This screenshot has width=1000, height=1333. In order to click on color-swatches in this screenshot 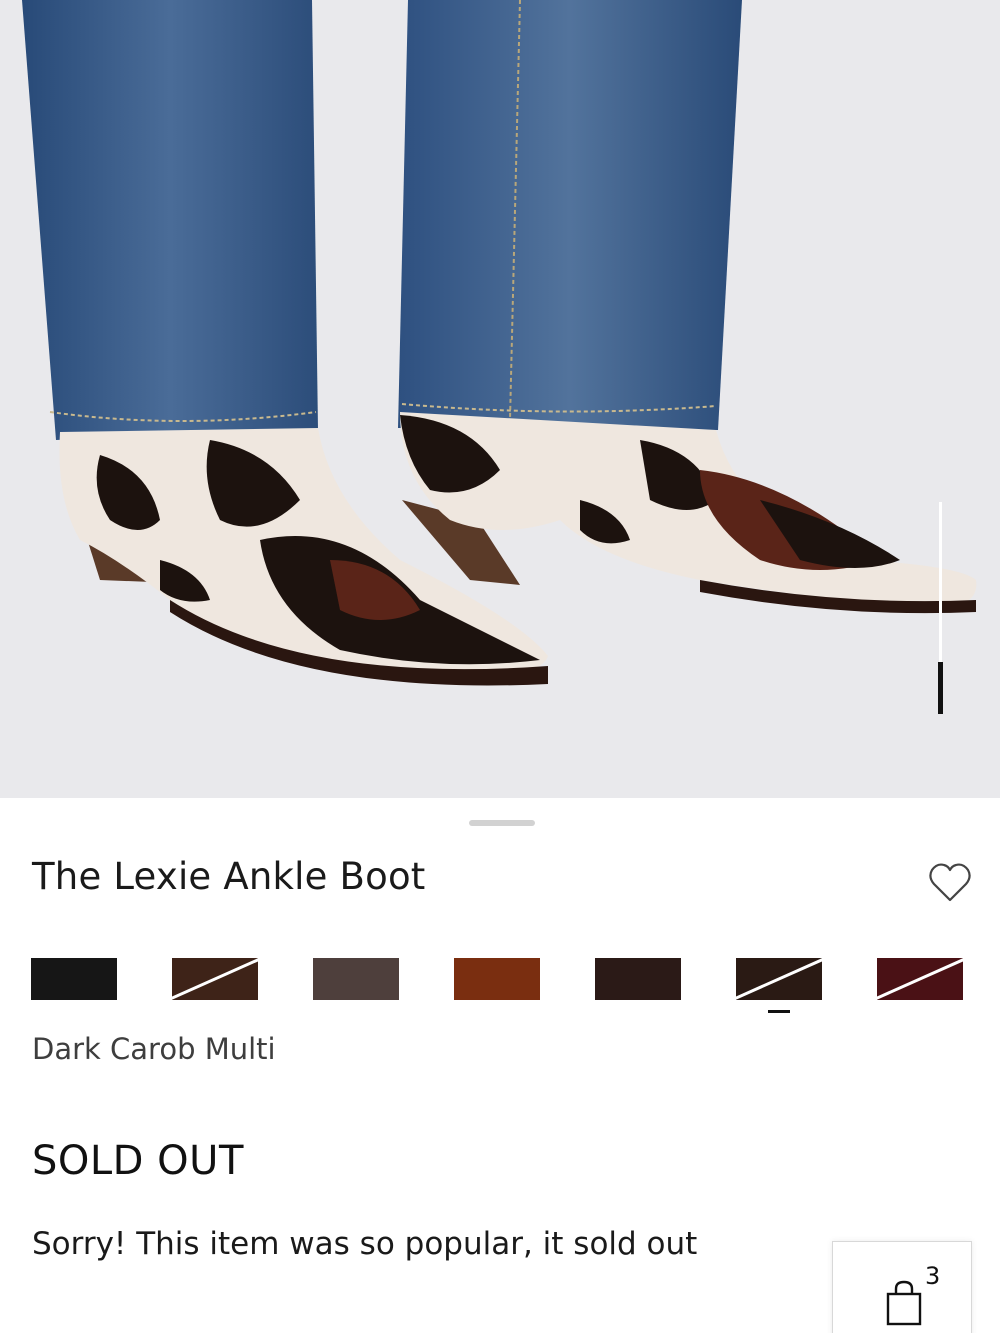, I will do `click(501, 990)`.